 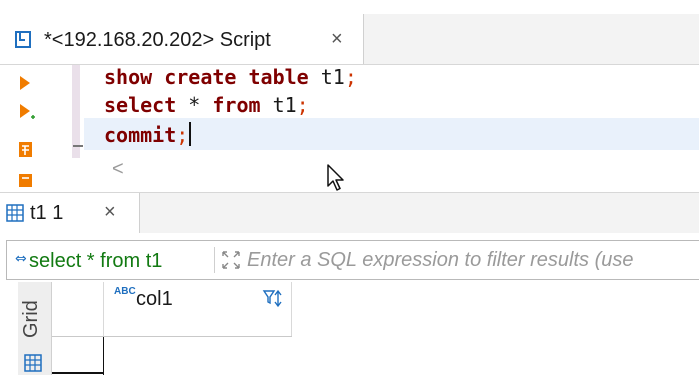 What do you see at coordinates (47, 213) in the screenshot?
I see `tab-results-label: t1 1` at bounding box center [47, 213].